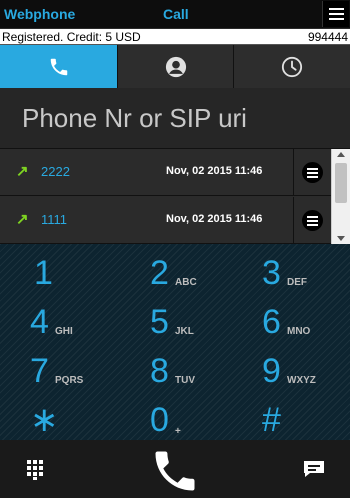  Describe the element at coordinates (71, 37) in the screenshot. I see `registration-status: Registered. Credit: 5 USD` at that location.